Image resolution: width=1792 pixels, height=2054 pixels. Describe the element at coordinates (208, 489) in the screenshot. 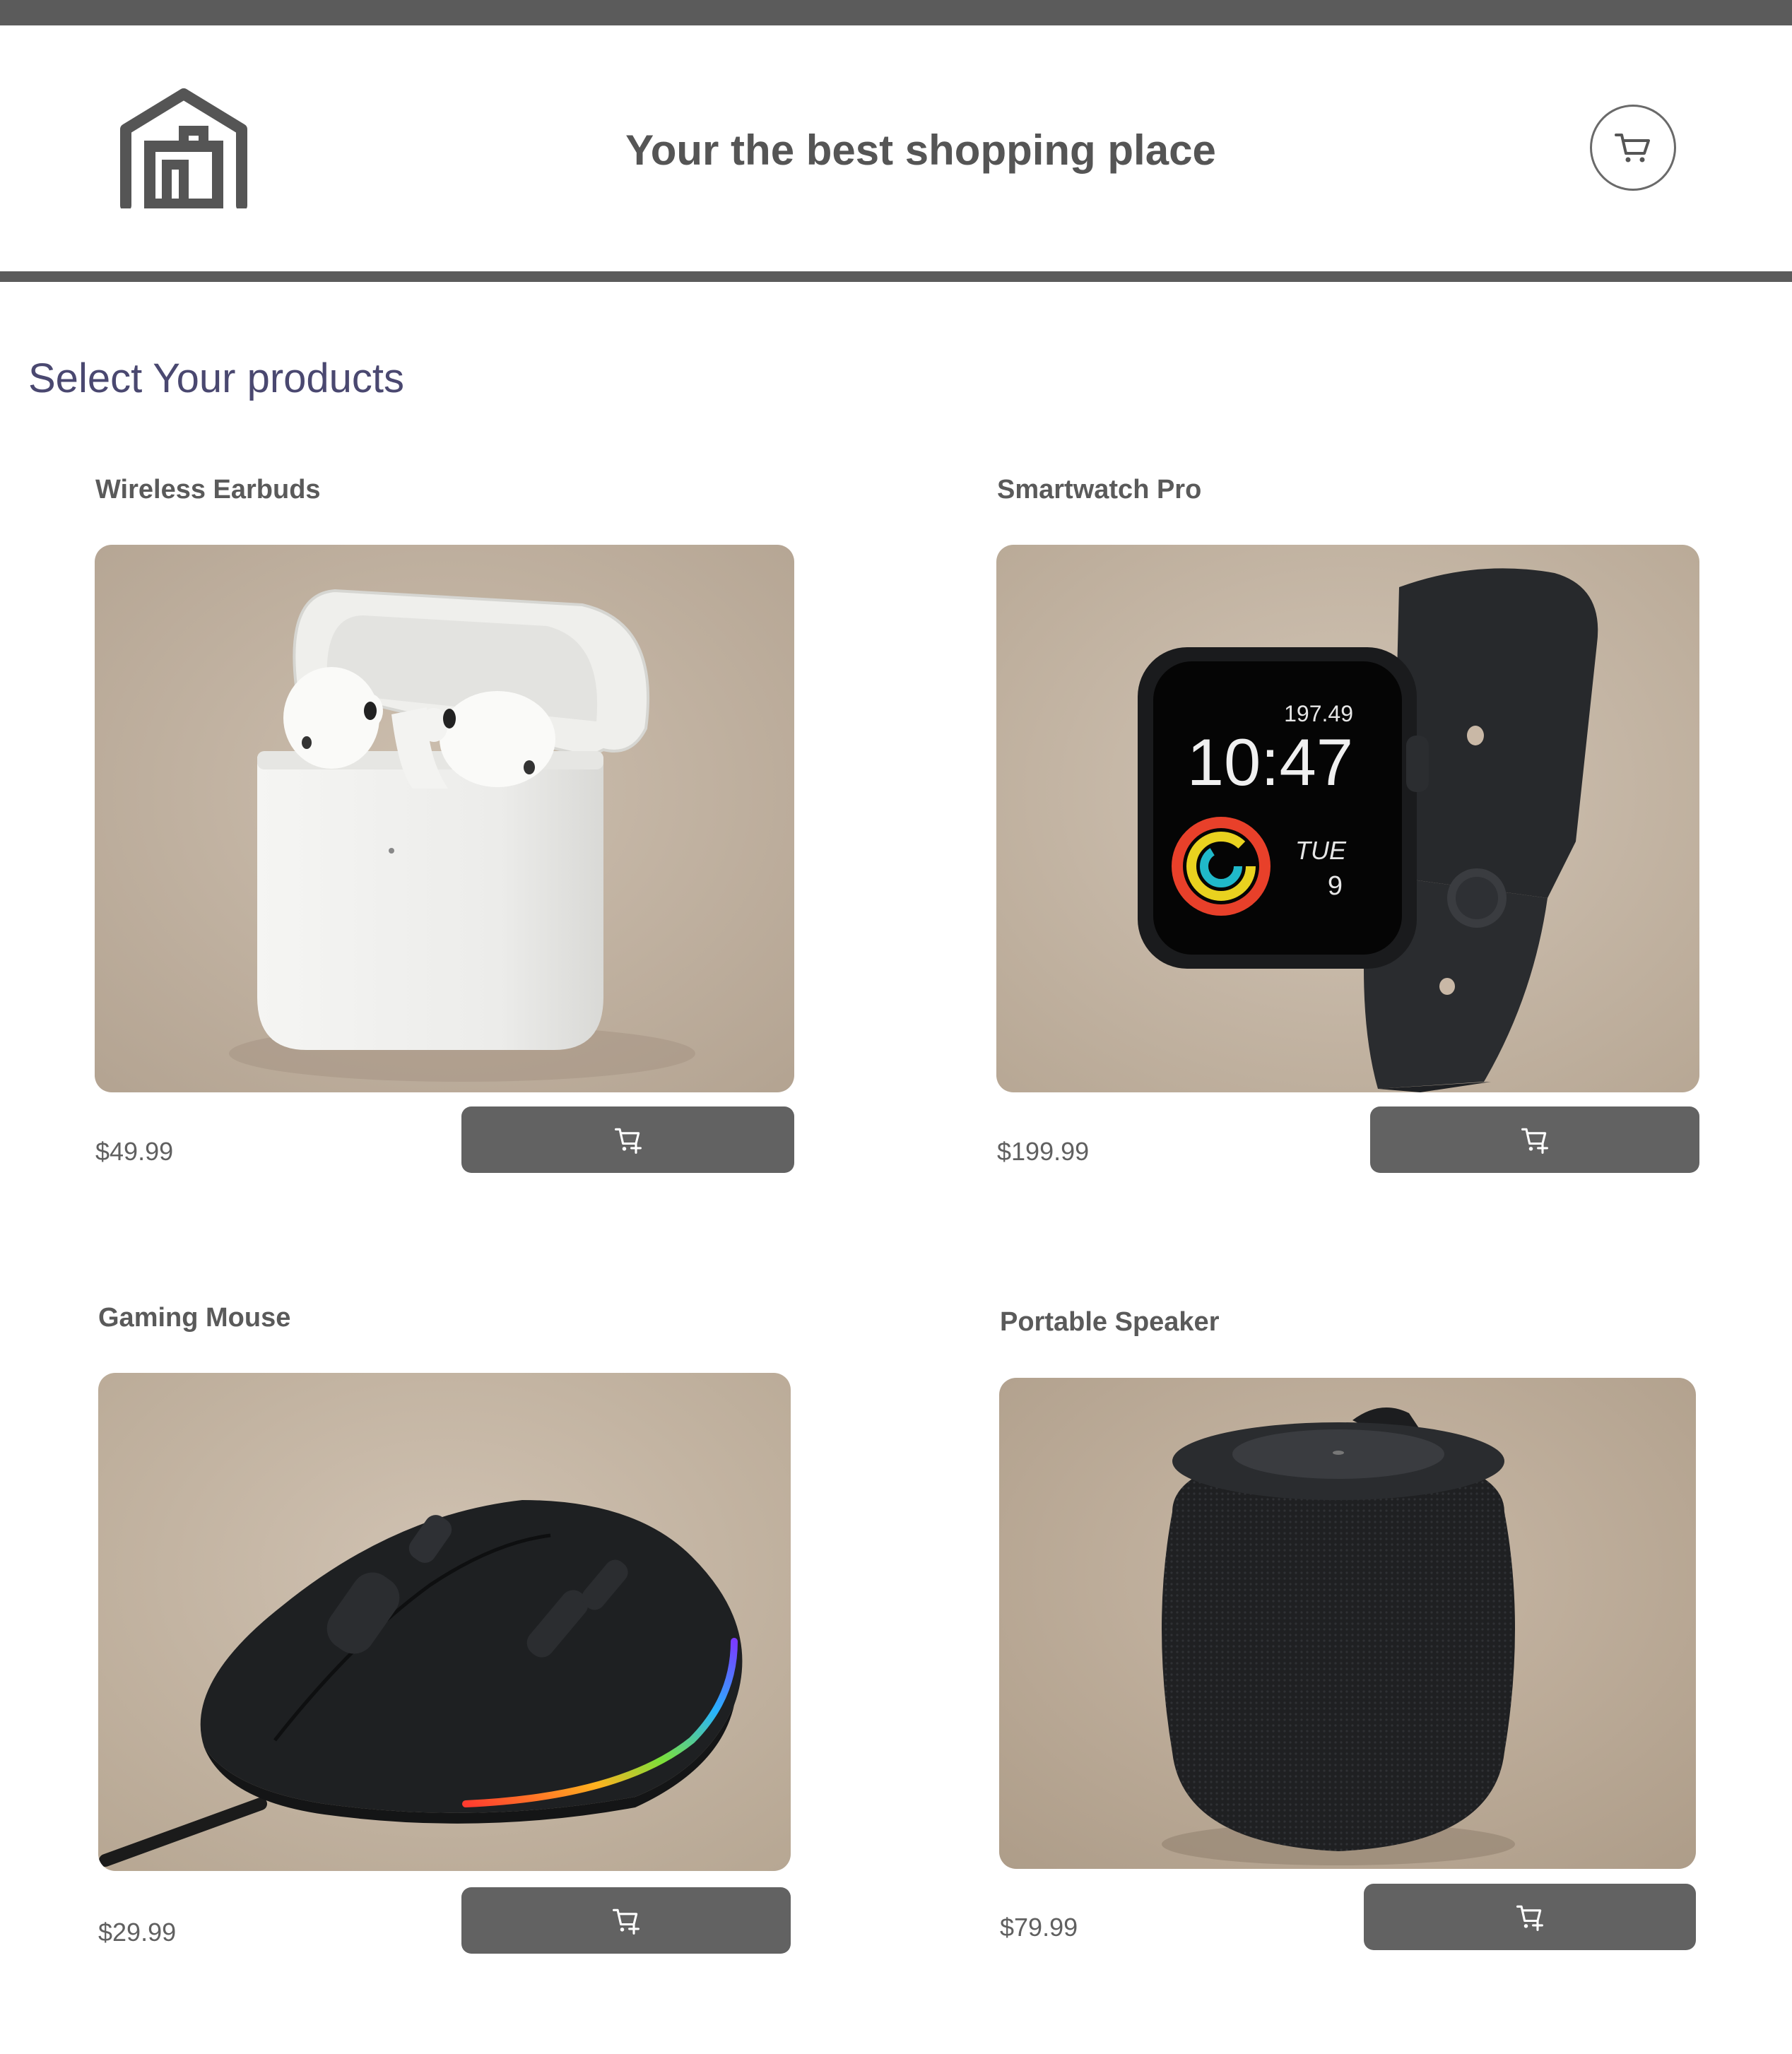

I see `product-name: Wireless Earbuds` at that location.